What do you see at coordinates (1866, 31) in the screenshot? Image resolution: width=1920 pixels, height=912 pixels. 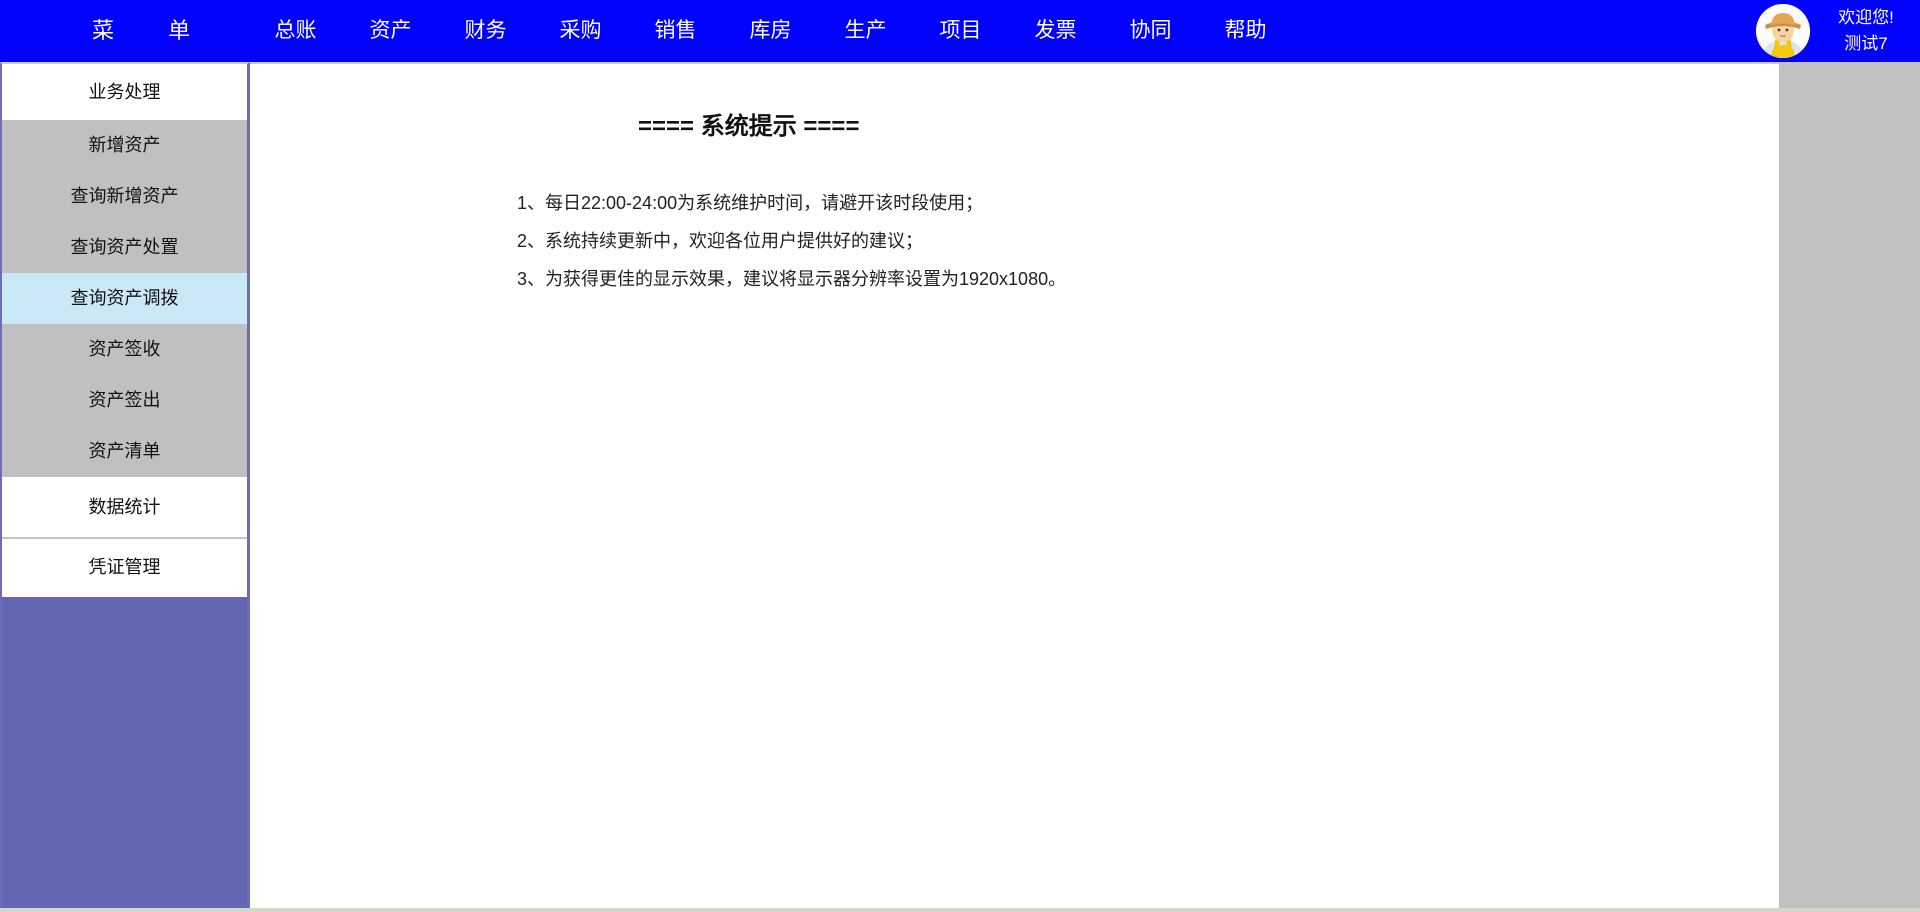 I see `welcome-text: 欢迎您! 测试7` at bounding box center [1866, 31].